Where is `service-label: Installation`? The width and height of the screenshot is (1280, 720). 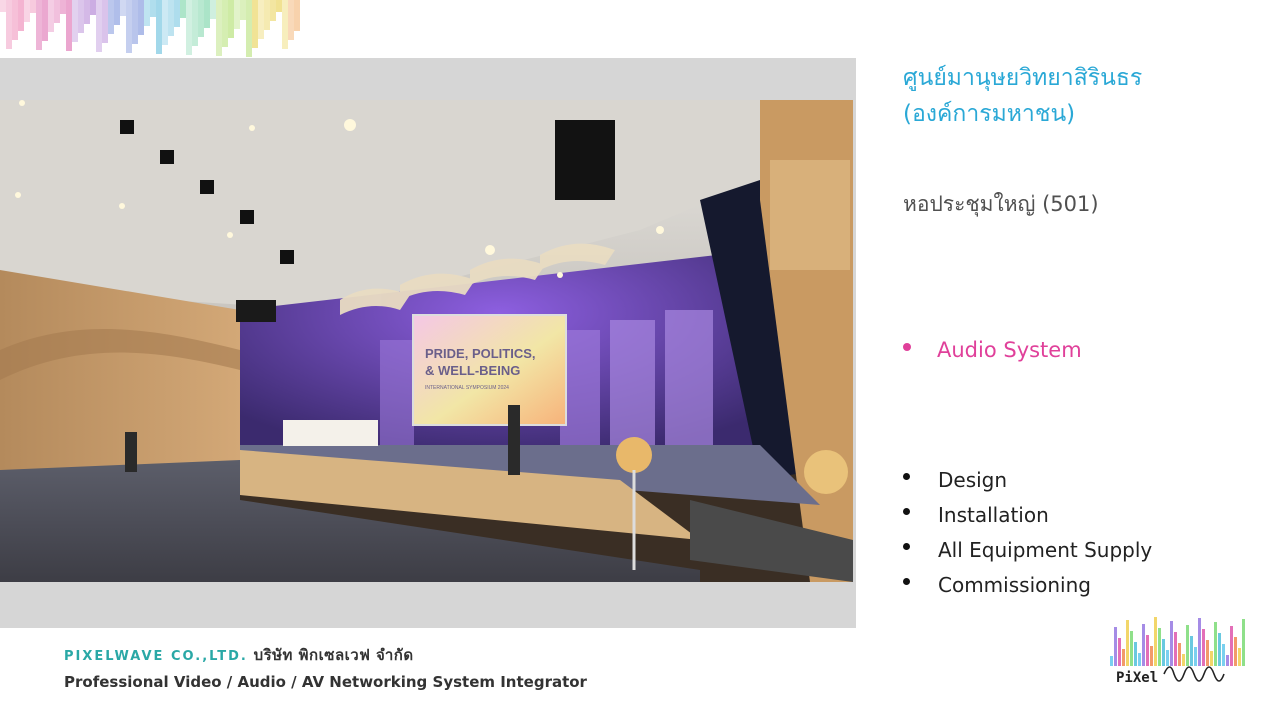
service-label: Installation is located at coordinates (993, 515).